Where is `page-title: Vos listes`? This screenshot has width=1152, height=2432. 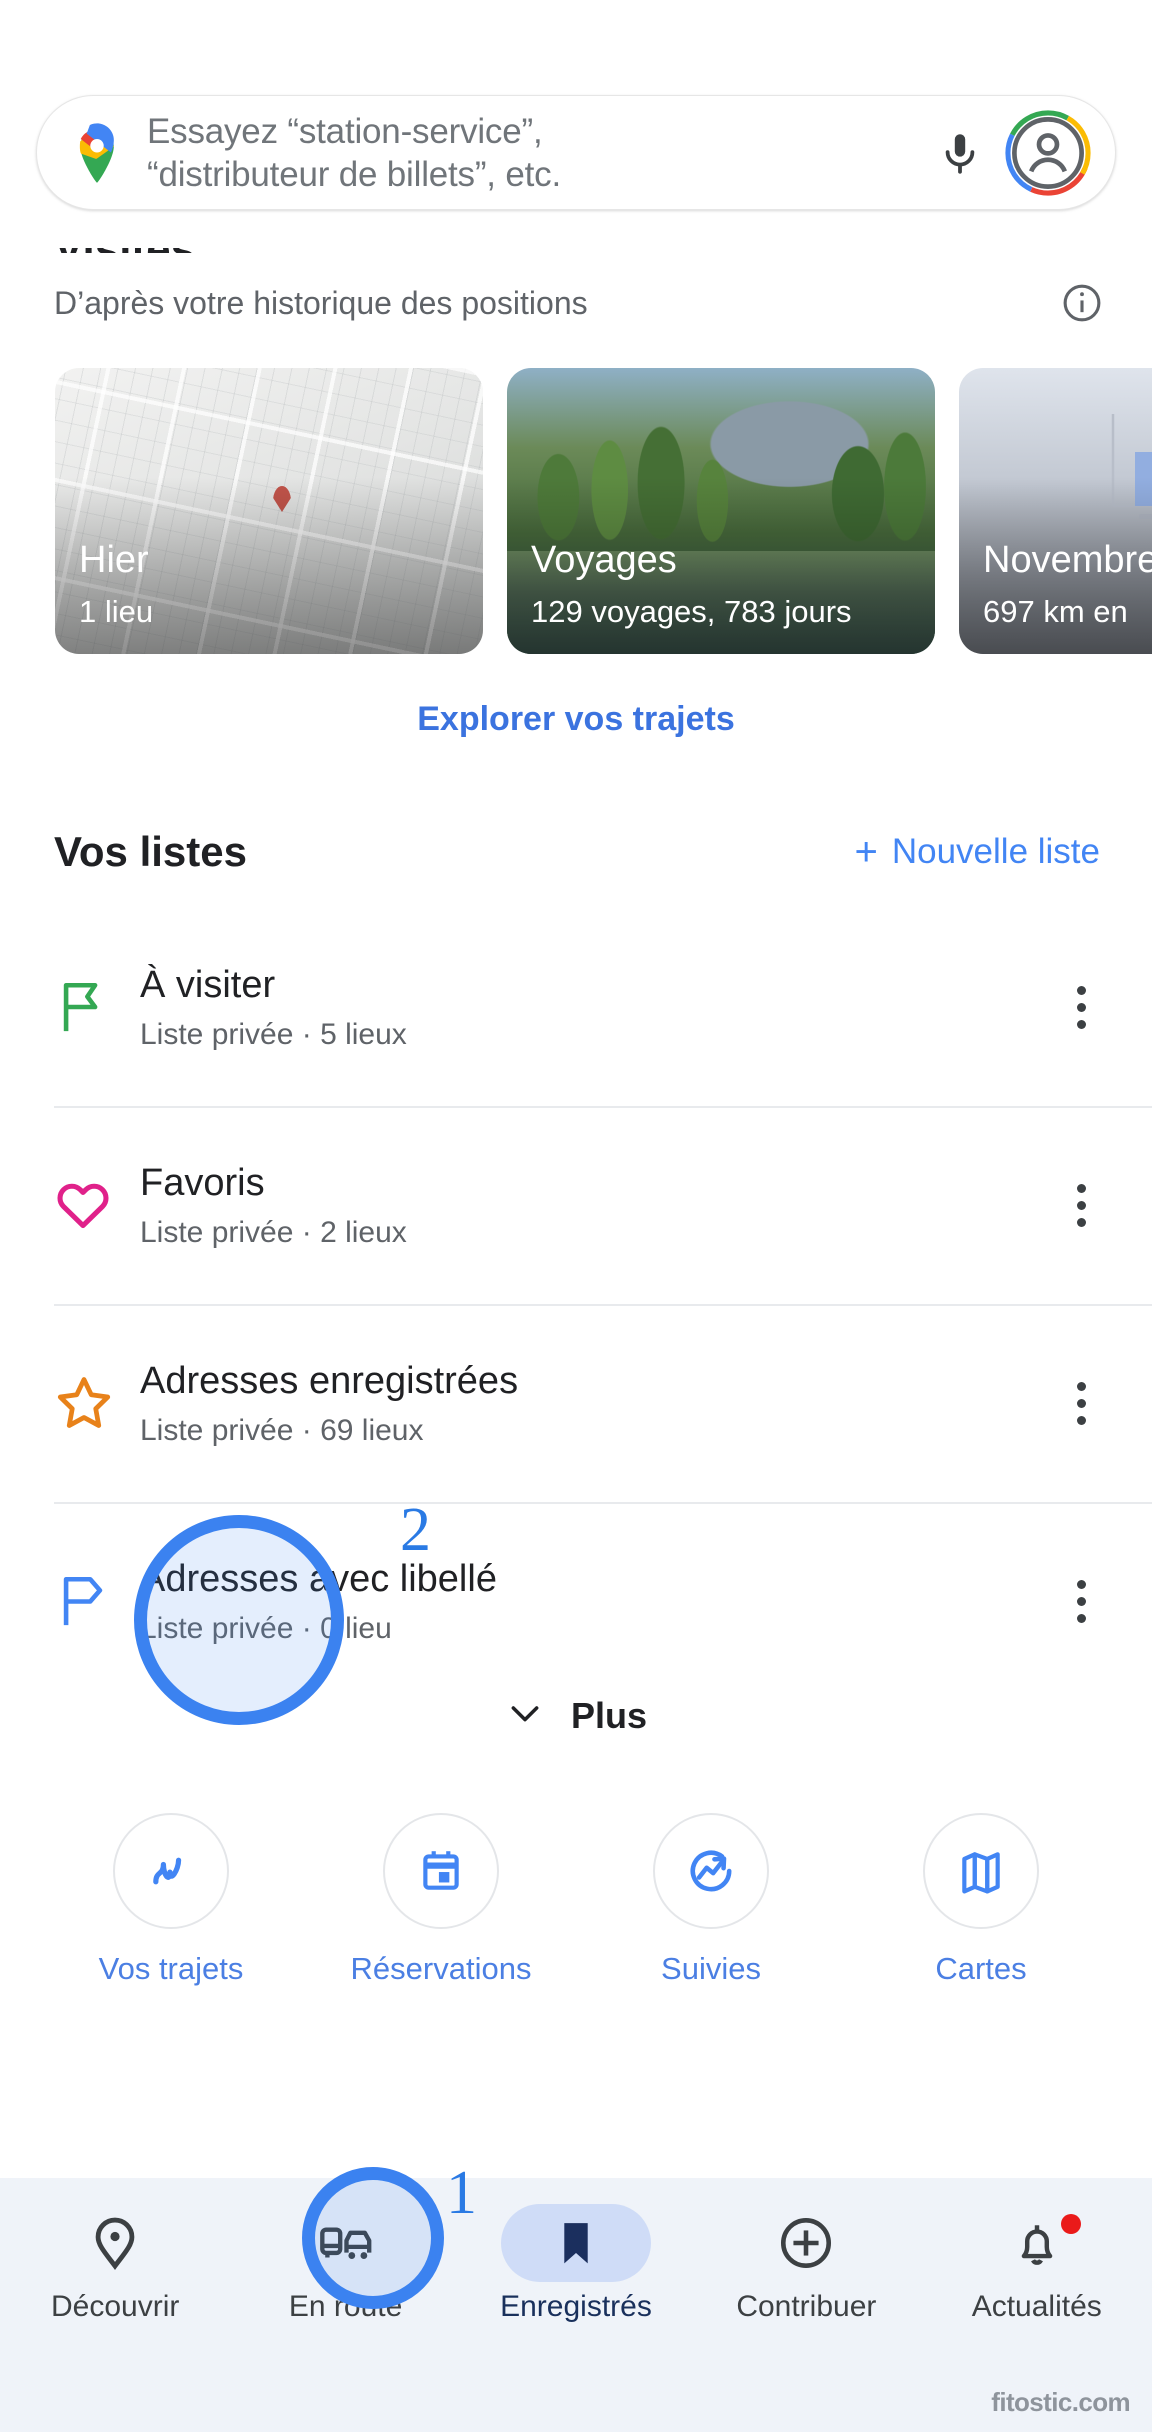 page-title: Vos listes is located at coordinates (150, 851).